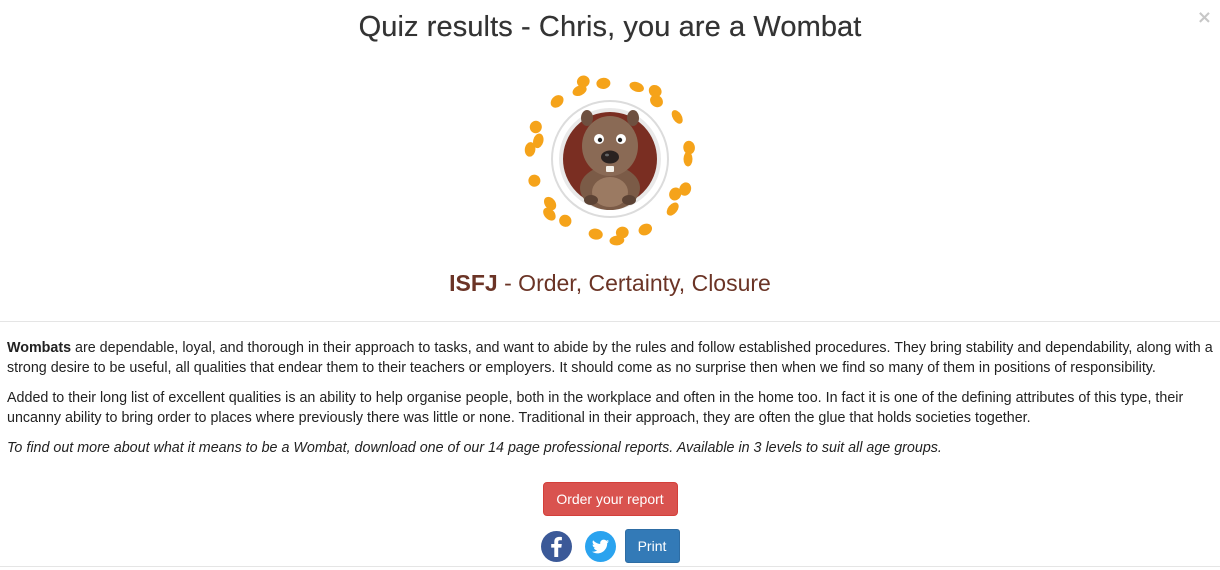 This screenshot has height=570, width=1220. I want to click on wombat-image, so click(610, 159).